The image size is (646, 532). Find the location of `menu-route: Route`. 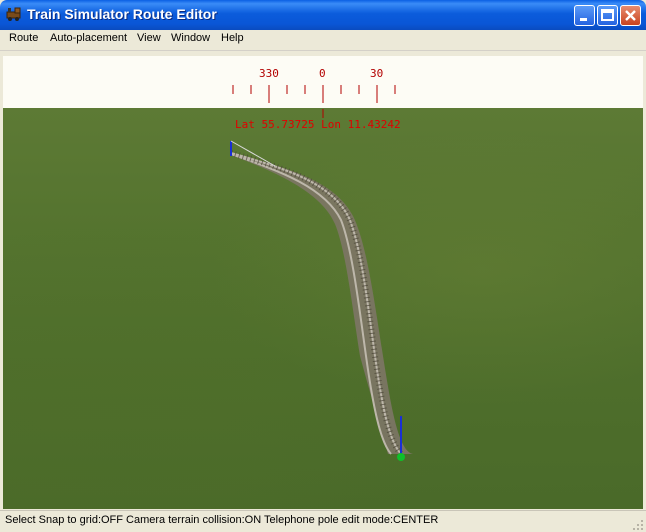

menu-route: Route is located at coordinates (23, 38).